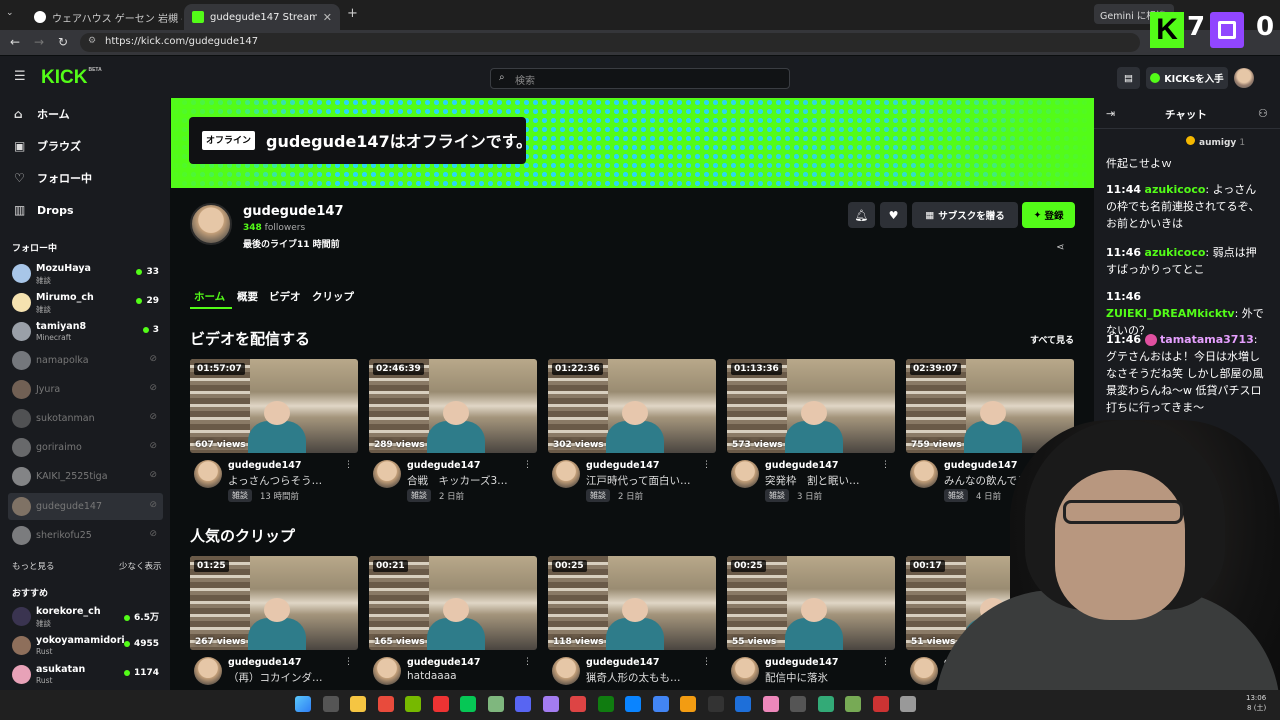  Describe the element at coordinates (1244, 78) in the screenshot. I see `user-avatar` at that location.